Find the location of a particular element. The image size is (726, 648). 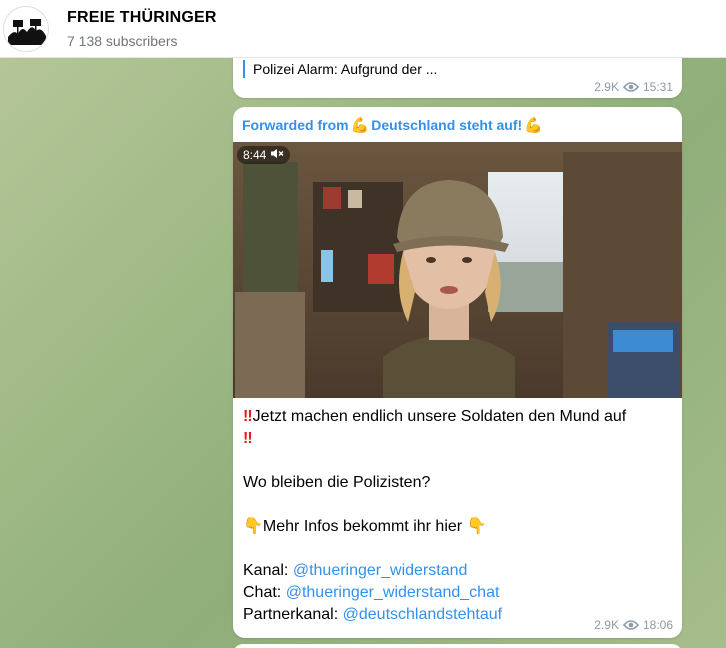

chat-label: Chat: is located at coordinates (262, 592).